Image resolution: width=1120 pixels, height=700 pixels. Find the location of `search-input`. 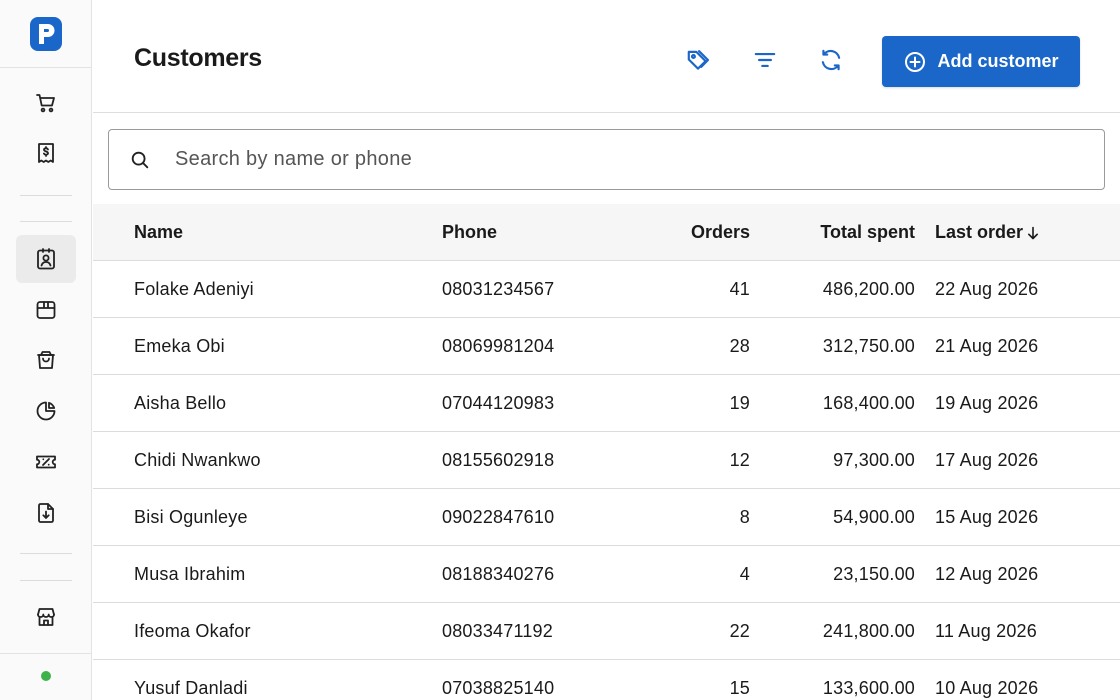

search-input is located at coordinates (625, 159).